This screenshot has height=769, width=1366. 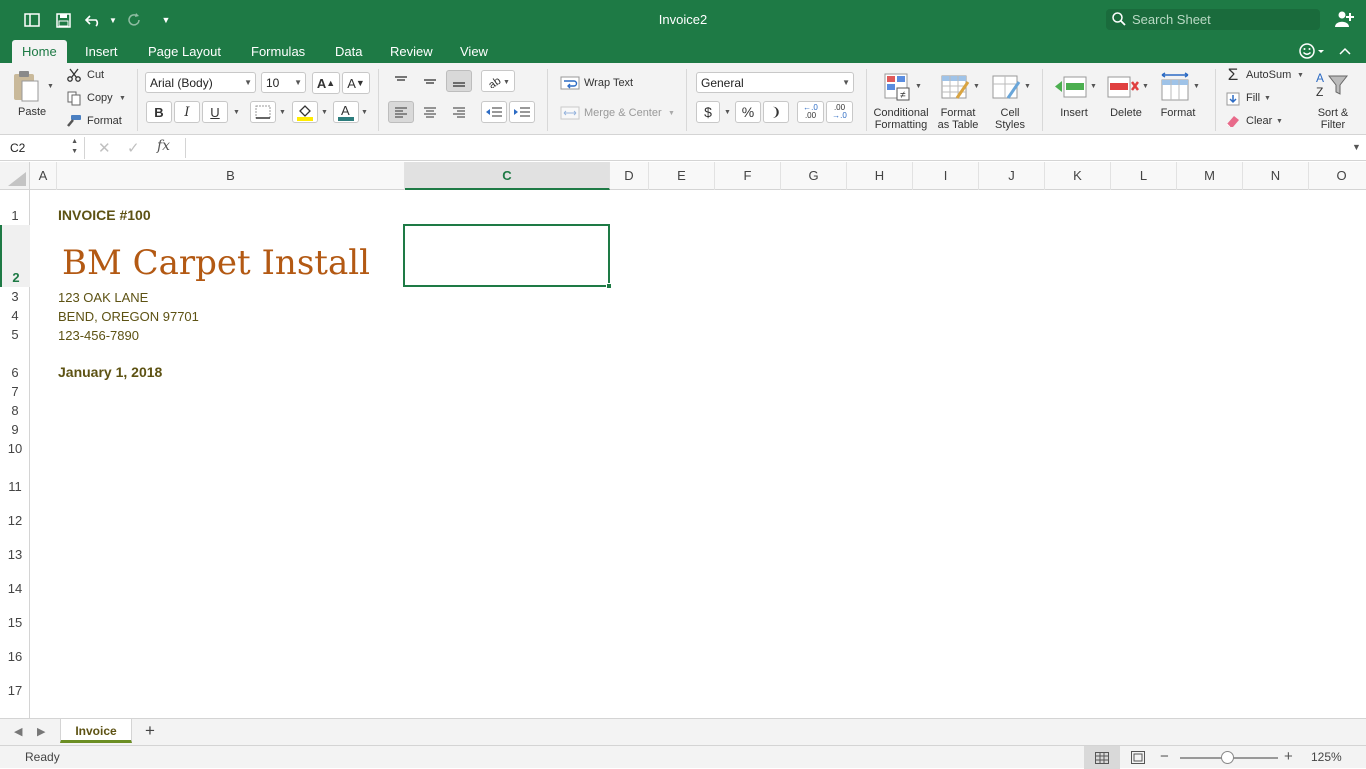 I want to click on cancel-icon: ✕, so click(x=104, y=148).